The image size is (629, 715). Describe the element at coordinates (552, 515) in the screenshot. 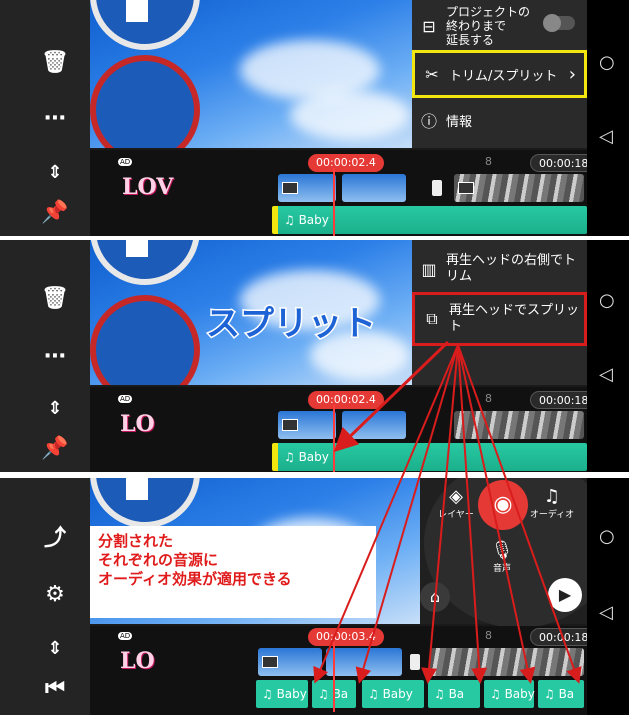

I see `audio-button-label: オーディオ` at that location.